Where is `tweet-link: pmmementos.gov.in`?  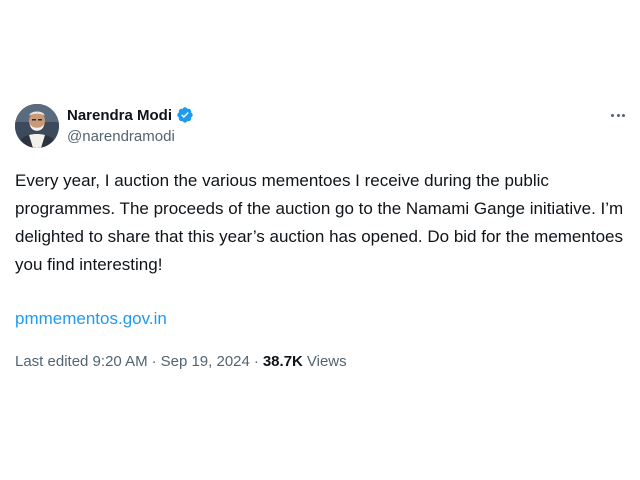 tweet-link: pmmementos.gov.in is located at coordinates (91, 319).